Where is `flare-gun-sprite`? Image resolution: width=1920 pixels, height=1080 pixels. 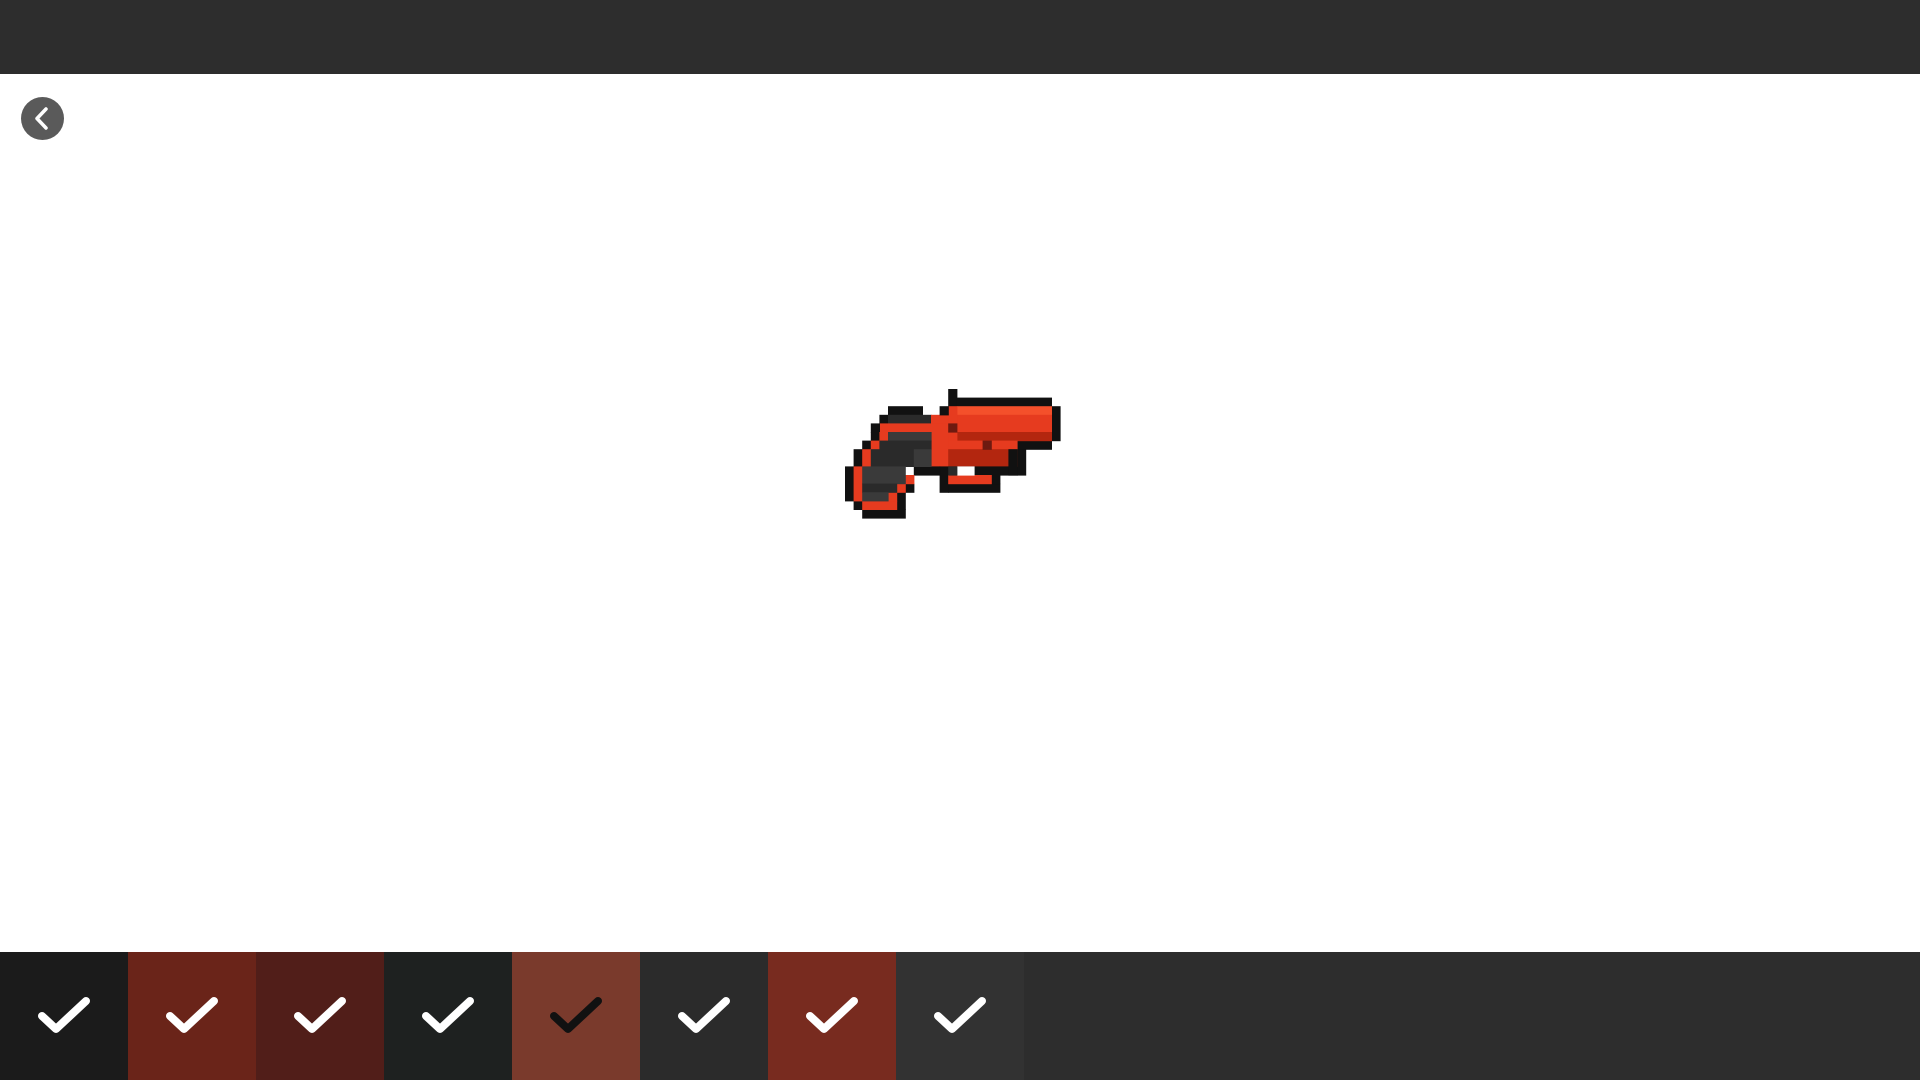
flare-gun-sprite is located at coordinates (973, 479).